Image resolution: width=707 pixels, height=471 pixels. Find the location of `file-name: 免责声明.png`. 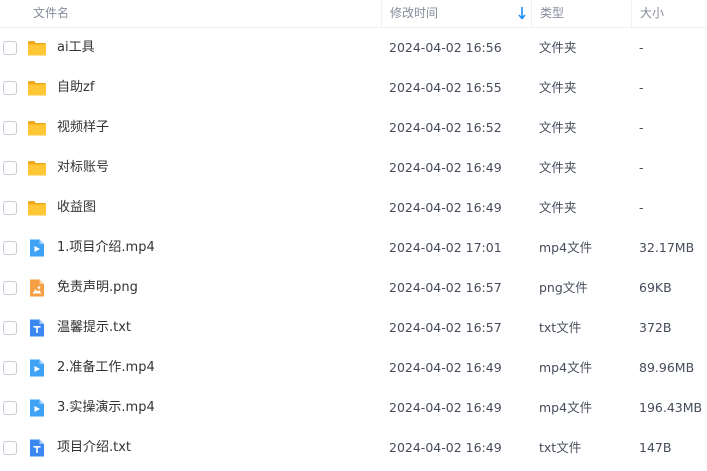

file-name: 免责声明.png is located at coordinates (97, 288).